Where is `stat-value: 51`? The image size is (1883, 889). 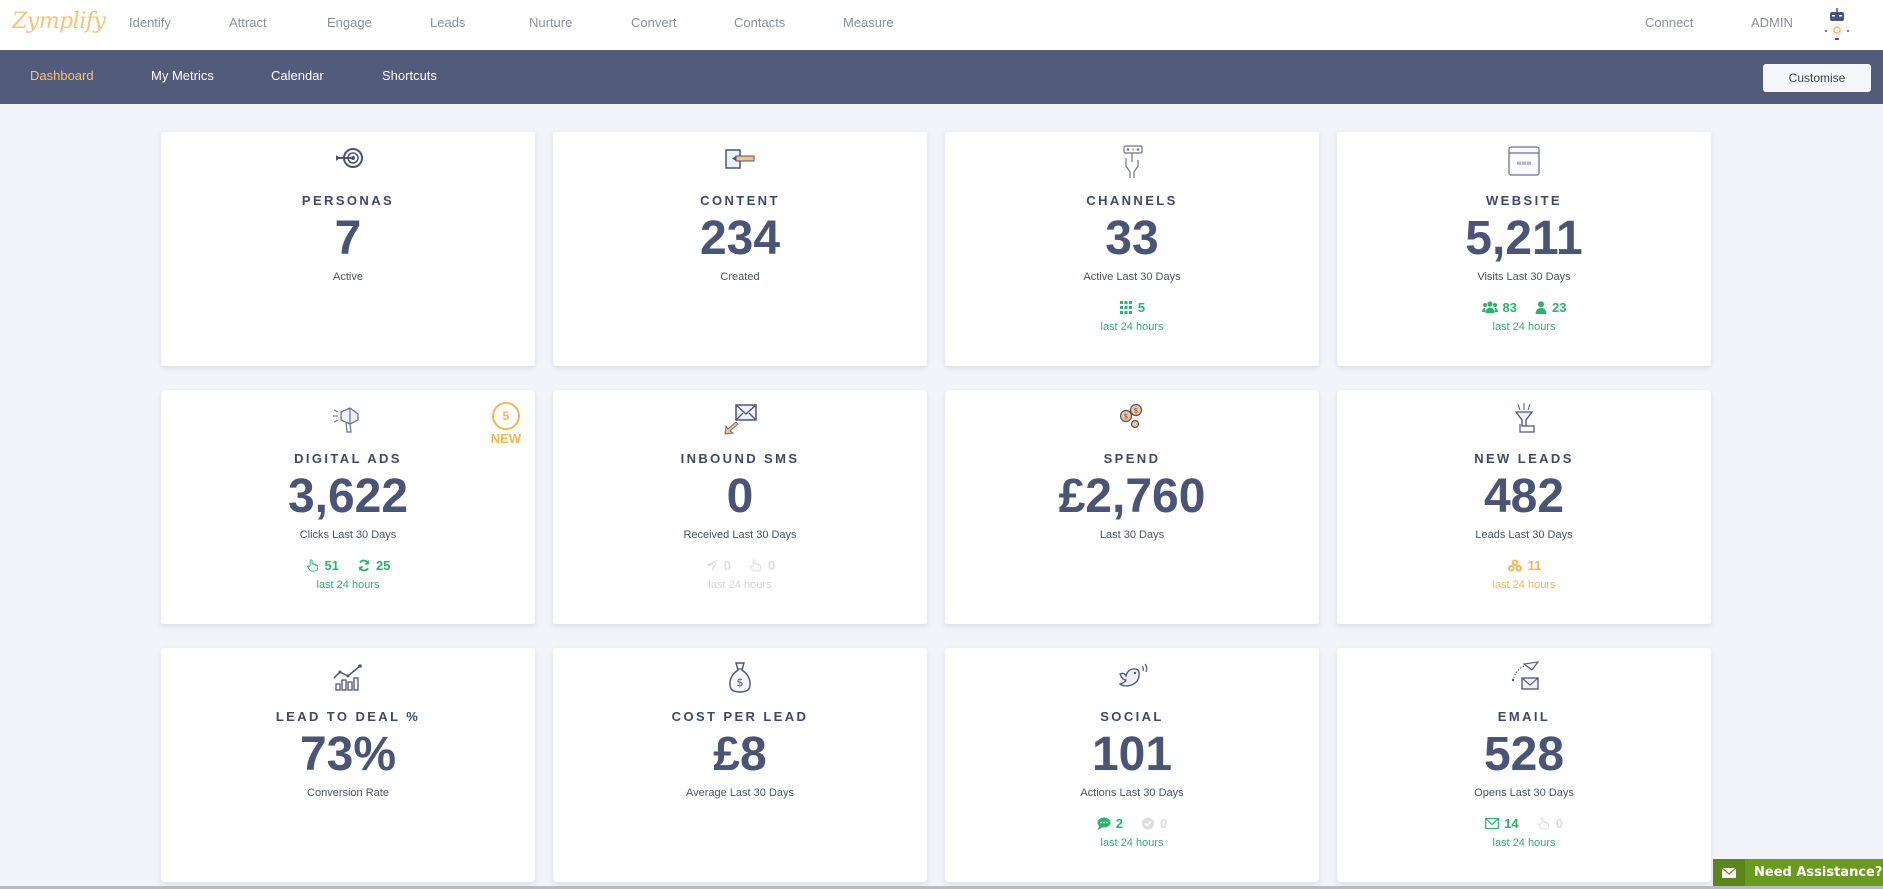
stat-value: 51 is located at coordinates (331, 565).